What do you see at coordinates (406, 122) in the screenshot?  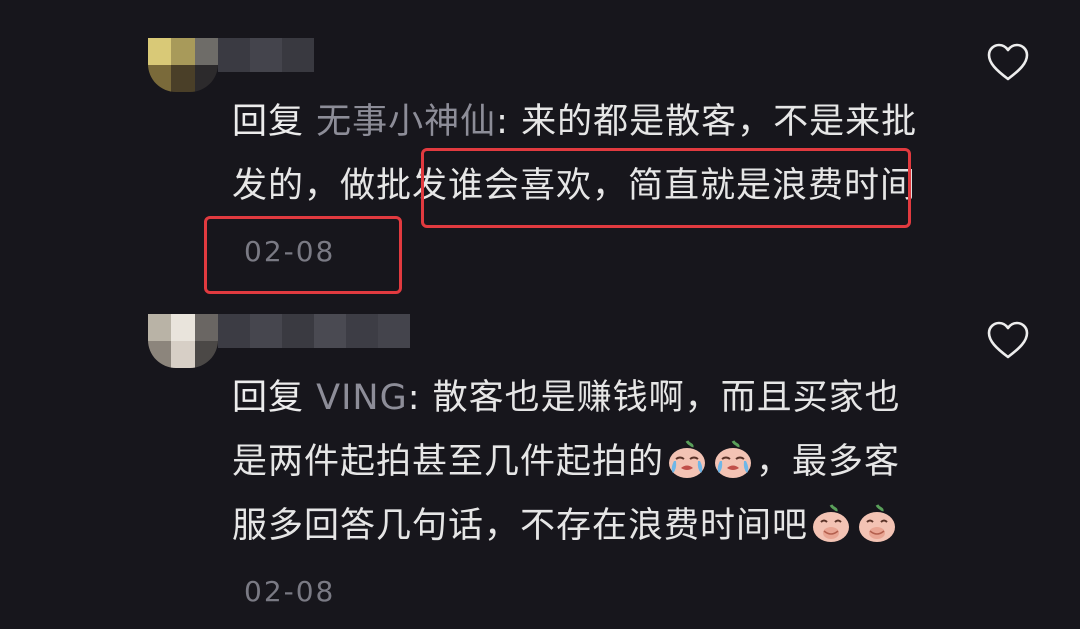 I see `mention-link: 无事小神仙` at bounding box center [406, 122].